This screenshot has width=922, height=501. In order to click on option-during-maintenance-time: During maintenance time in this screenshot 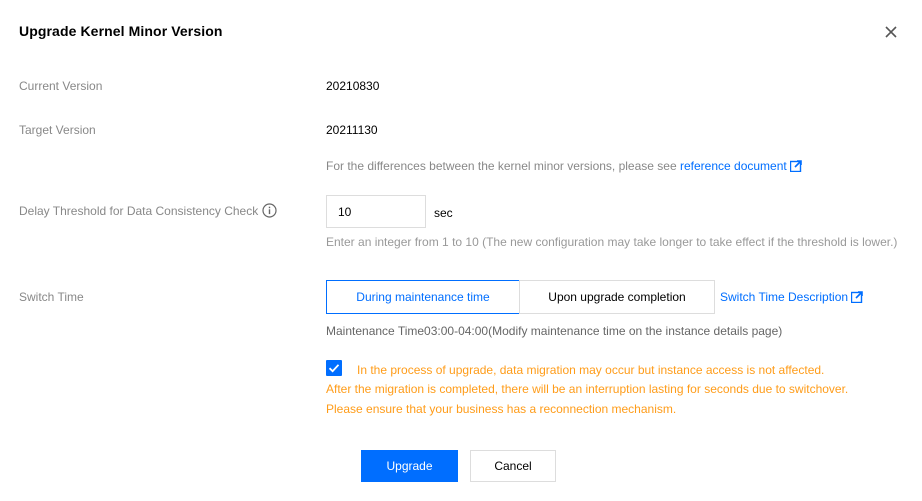, I will do `click(423, 297)`.